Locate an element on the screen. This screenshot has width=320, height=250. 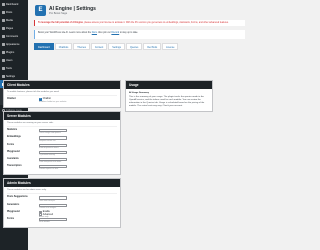
users-icon is located at coordinates (3, 60).